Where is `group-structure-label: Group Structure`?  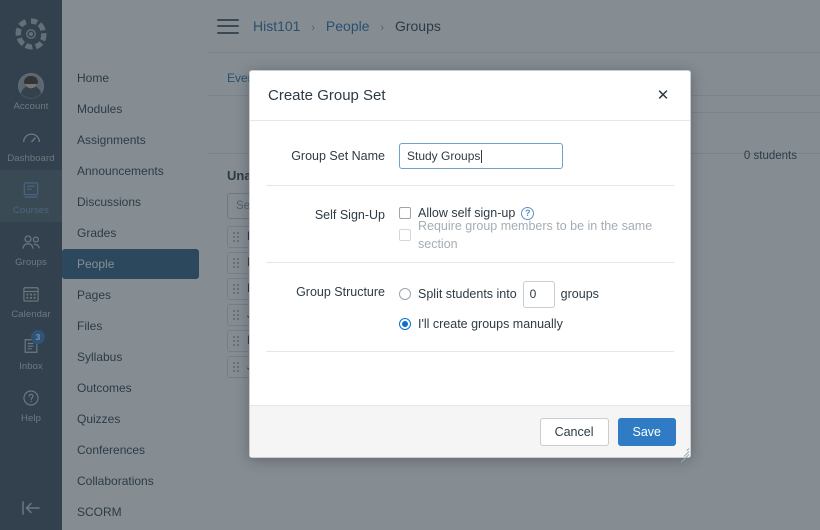 group-structure-label: Group Structure is located at coordinates (340, 292).